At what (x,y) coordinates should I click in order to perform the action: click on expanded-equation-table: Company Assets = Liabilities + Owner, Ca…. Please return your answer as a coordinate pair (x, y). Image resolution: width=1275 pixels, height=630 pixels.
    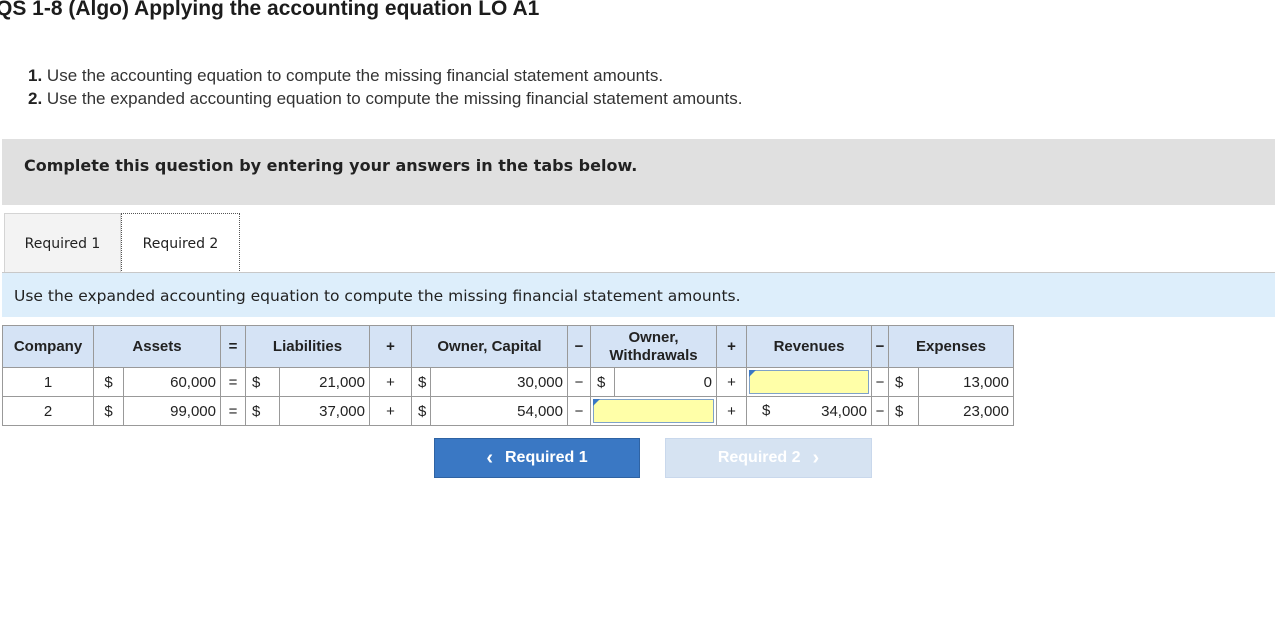
    Looking at the image, I should click on (508, 375).